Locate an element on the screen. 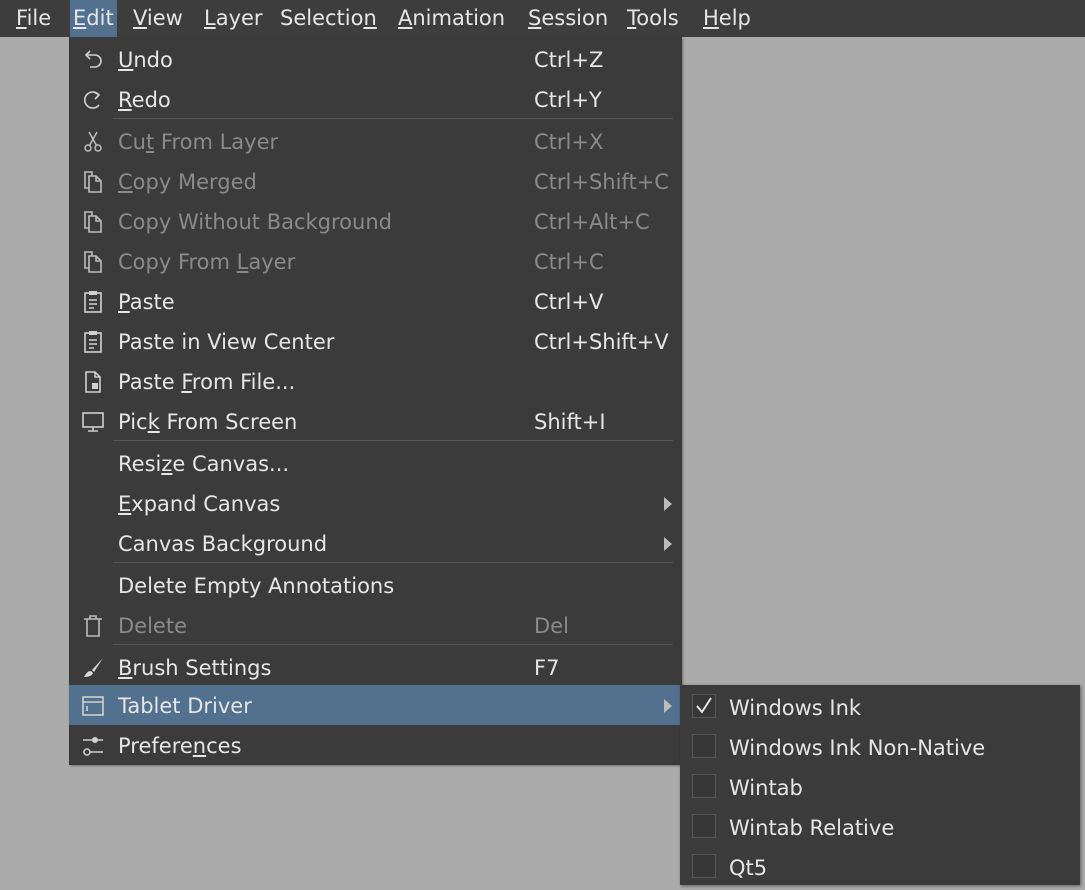 Image resolution: width=1085 pixels, height=890 pixels. menu-item-label: Canvas Background is located at coordinates (223, 544).